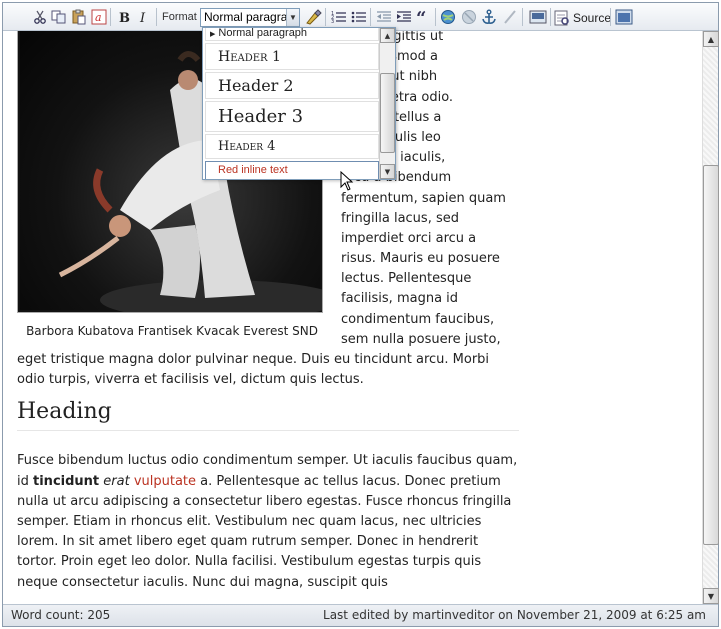 Image resolution: width=721 pixels, height=629 pixels. Describe the element at coordinates (404, 17) in the screenshot. I see `indent-icon` at that location.